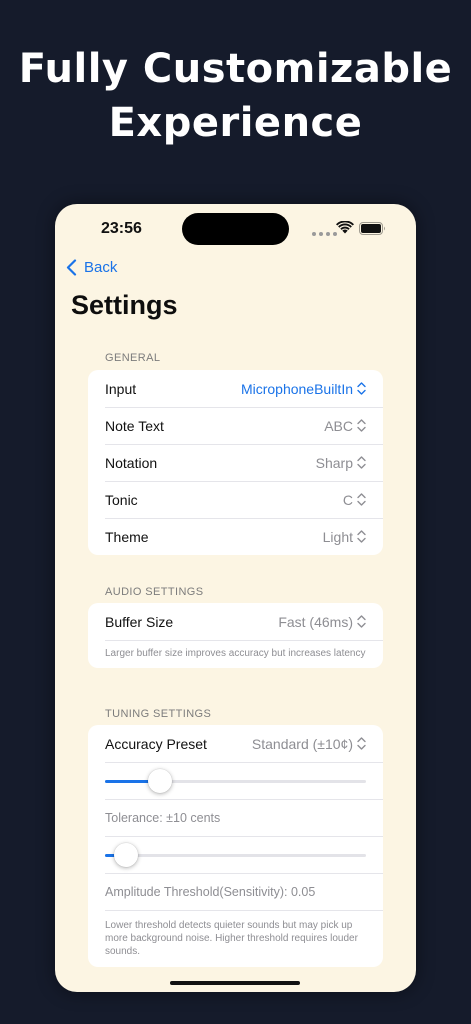  Describe the element at coordinates (133, 358) in the screenshot. I see `section-header-general: GENERAL` at that location.